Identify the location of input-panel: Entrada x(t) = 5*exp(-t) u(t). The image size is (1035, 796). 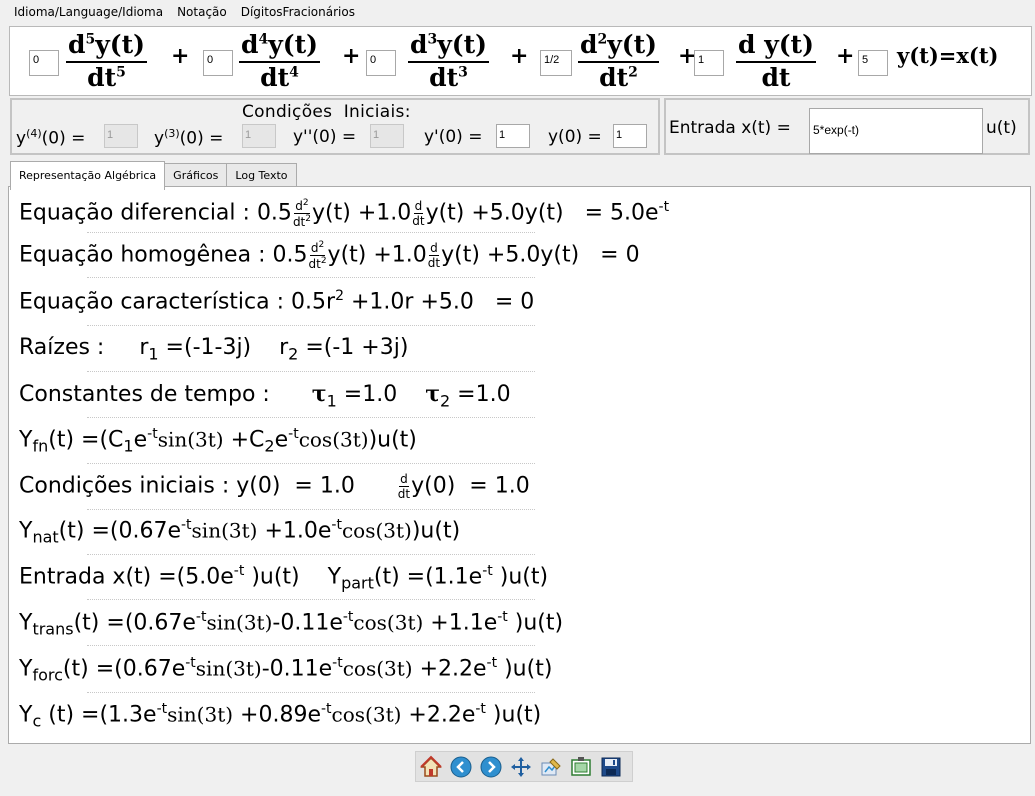
(847, 126).